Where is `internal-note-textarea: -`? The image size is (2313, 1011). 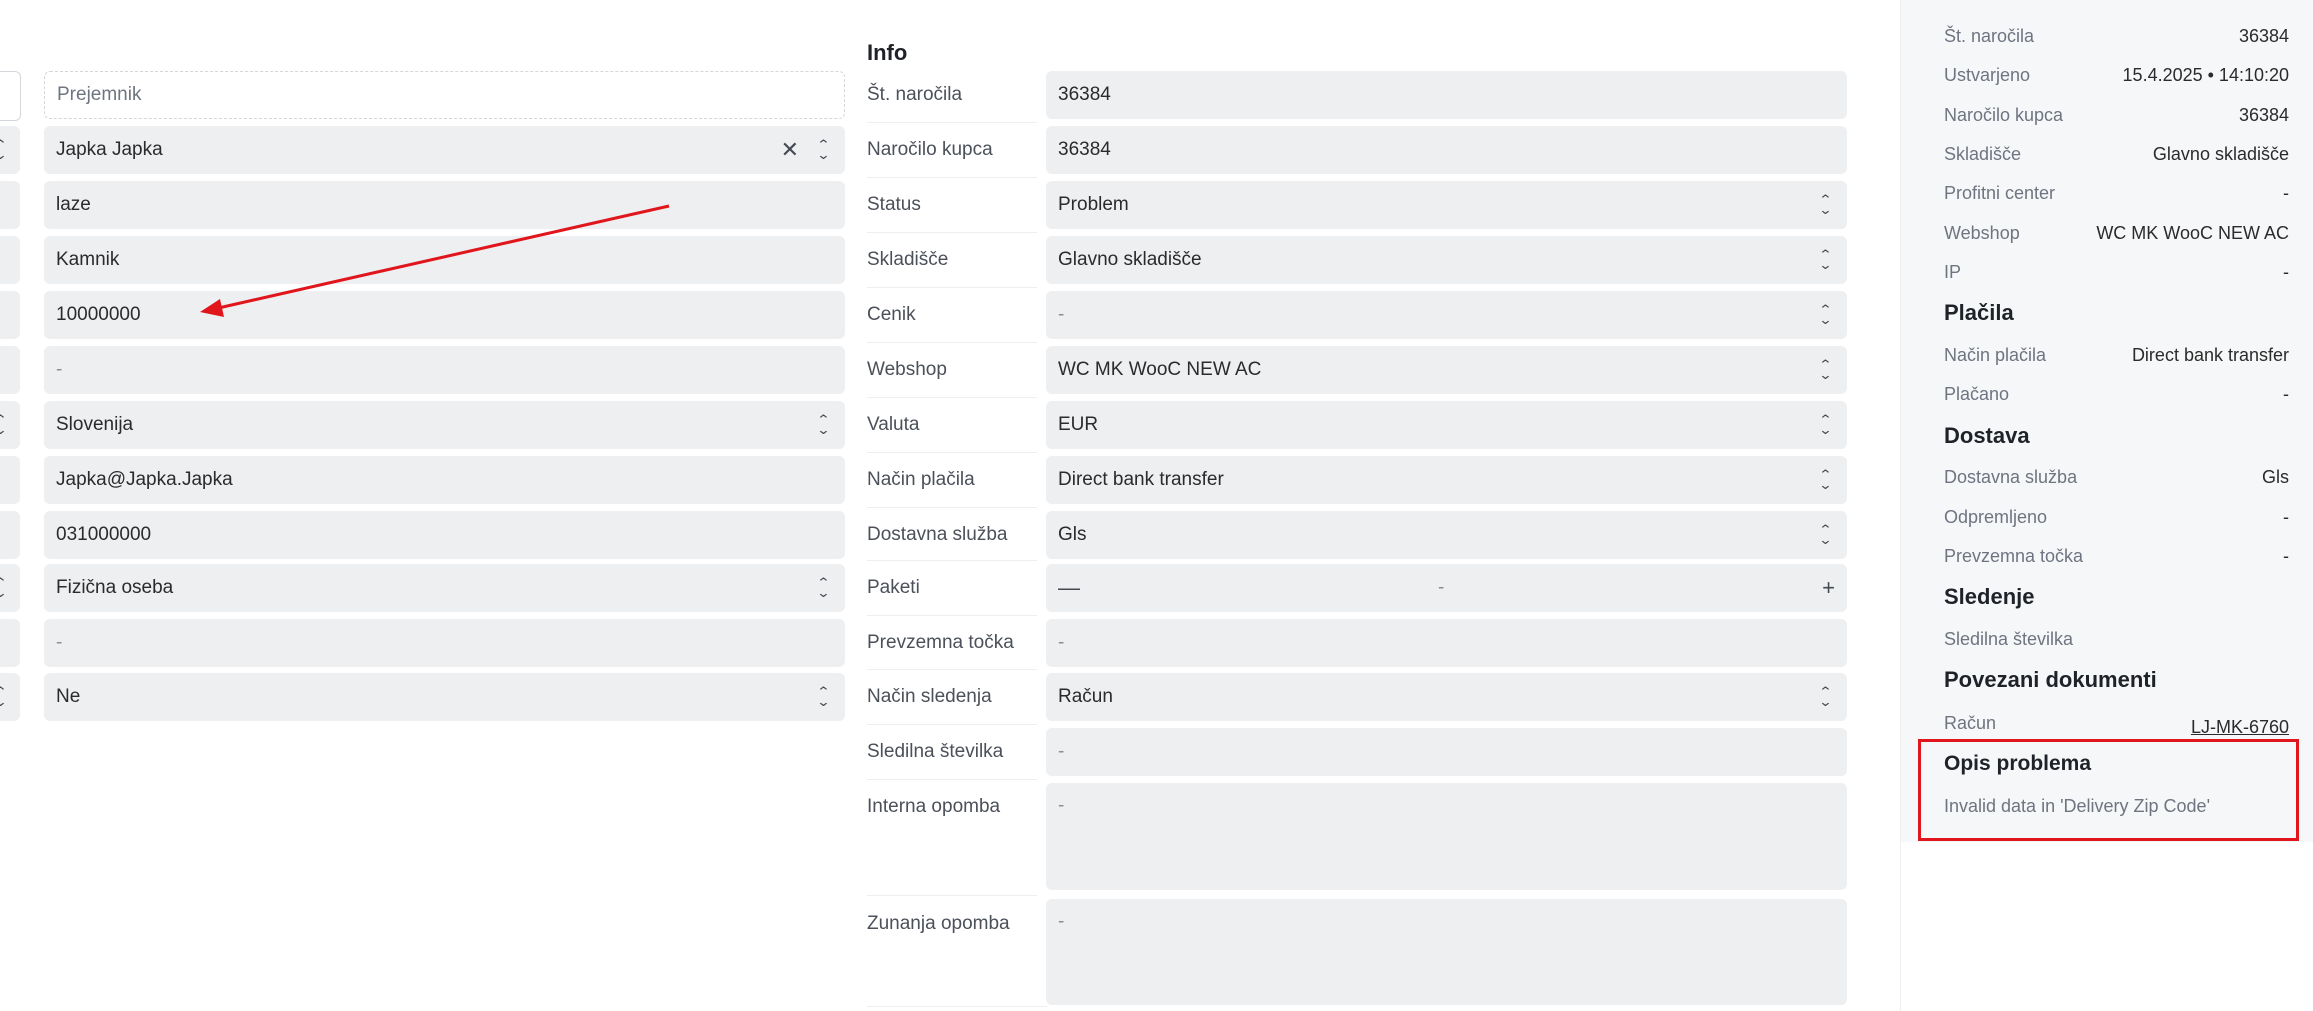
internal-note-textarea: - is located at coordinates (1446, 836).